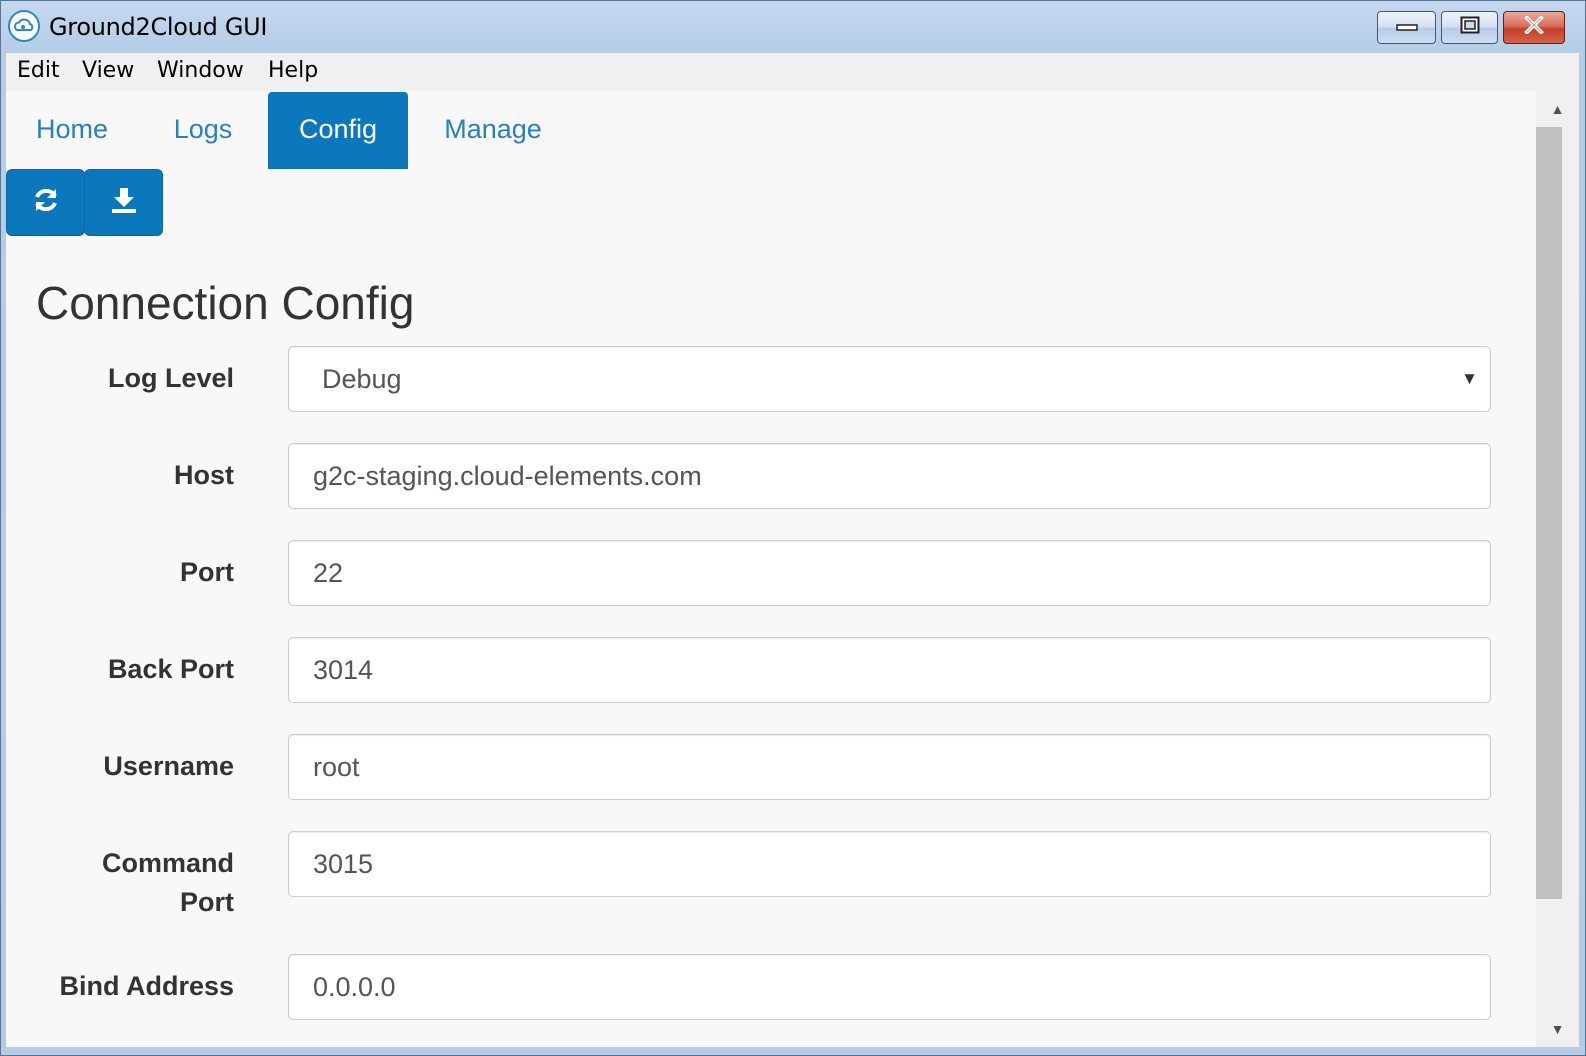 The width and height of the screenshot is (1586, 1056). I want to click on menu-view: View, so click(108, 70).